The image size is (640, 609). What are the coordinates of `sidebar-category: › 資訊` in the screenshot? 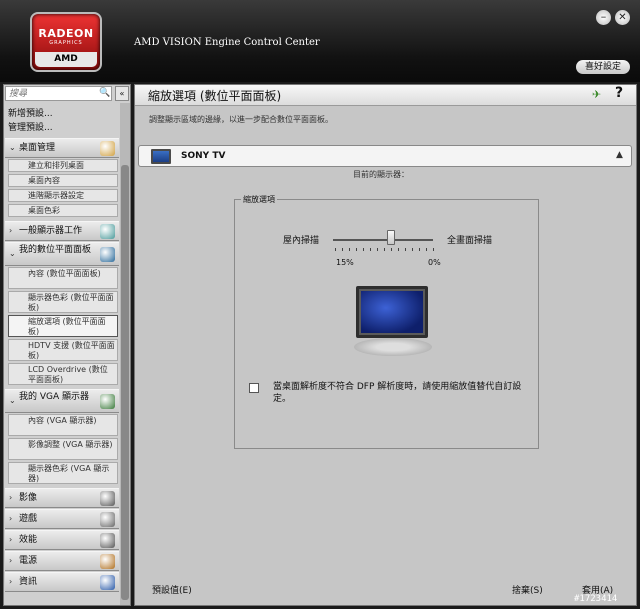 It's located at (62, 582).